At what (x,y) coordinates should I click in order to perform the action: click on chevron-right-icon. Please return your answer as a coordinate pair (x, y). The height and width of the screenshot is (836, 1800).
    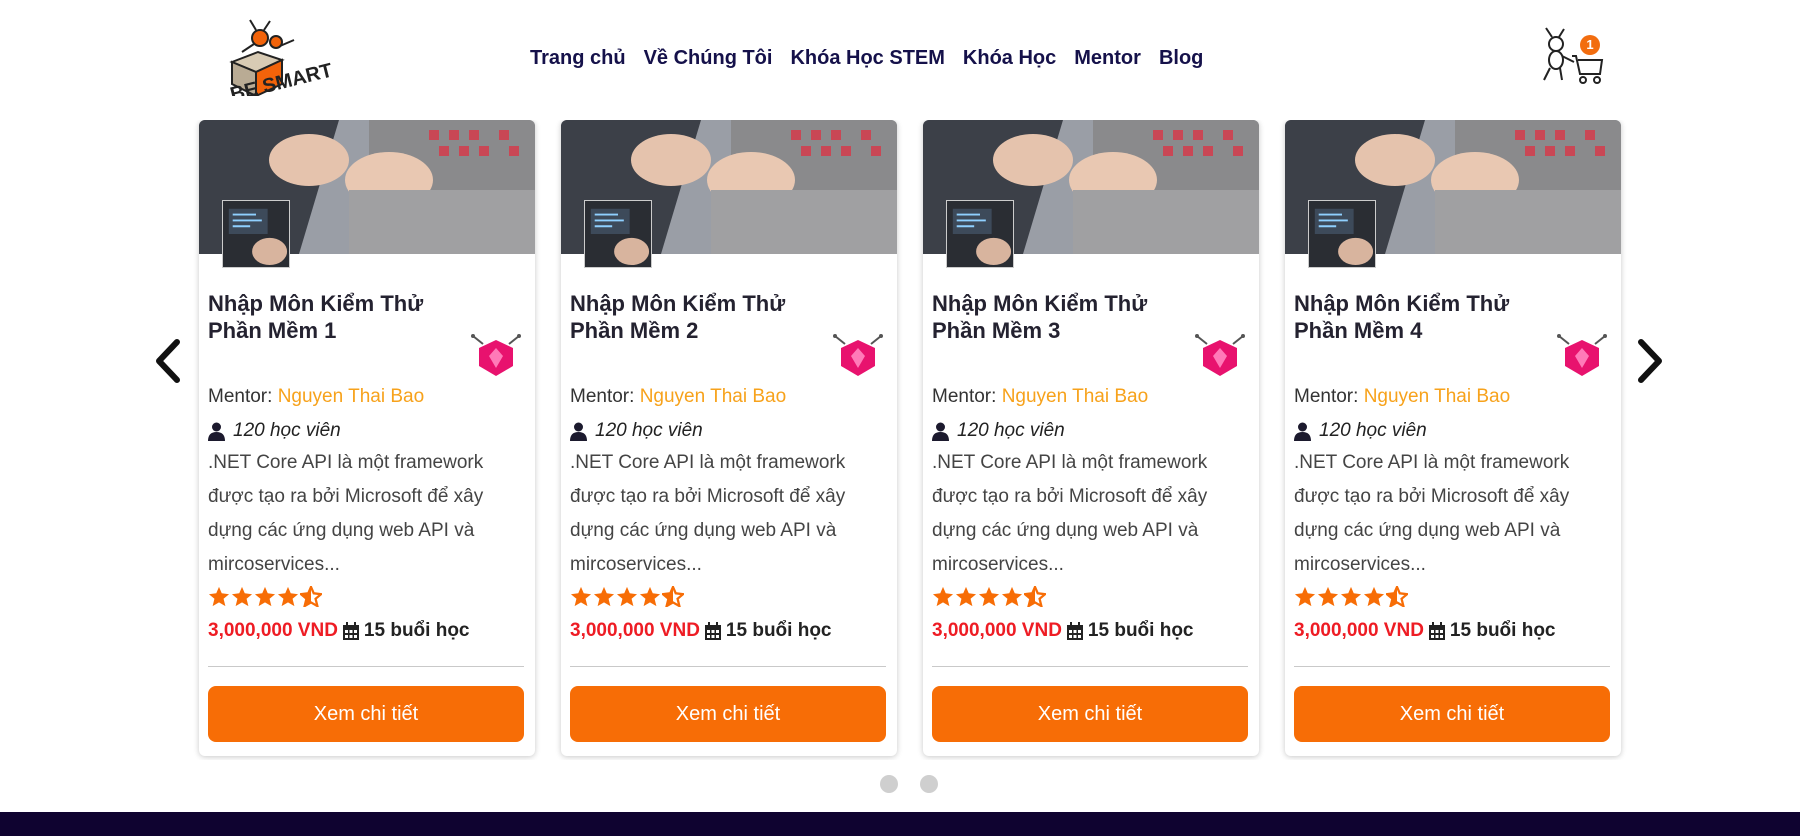
    Looking at the image, I should click on (1650, 361).